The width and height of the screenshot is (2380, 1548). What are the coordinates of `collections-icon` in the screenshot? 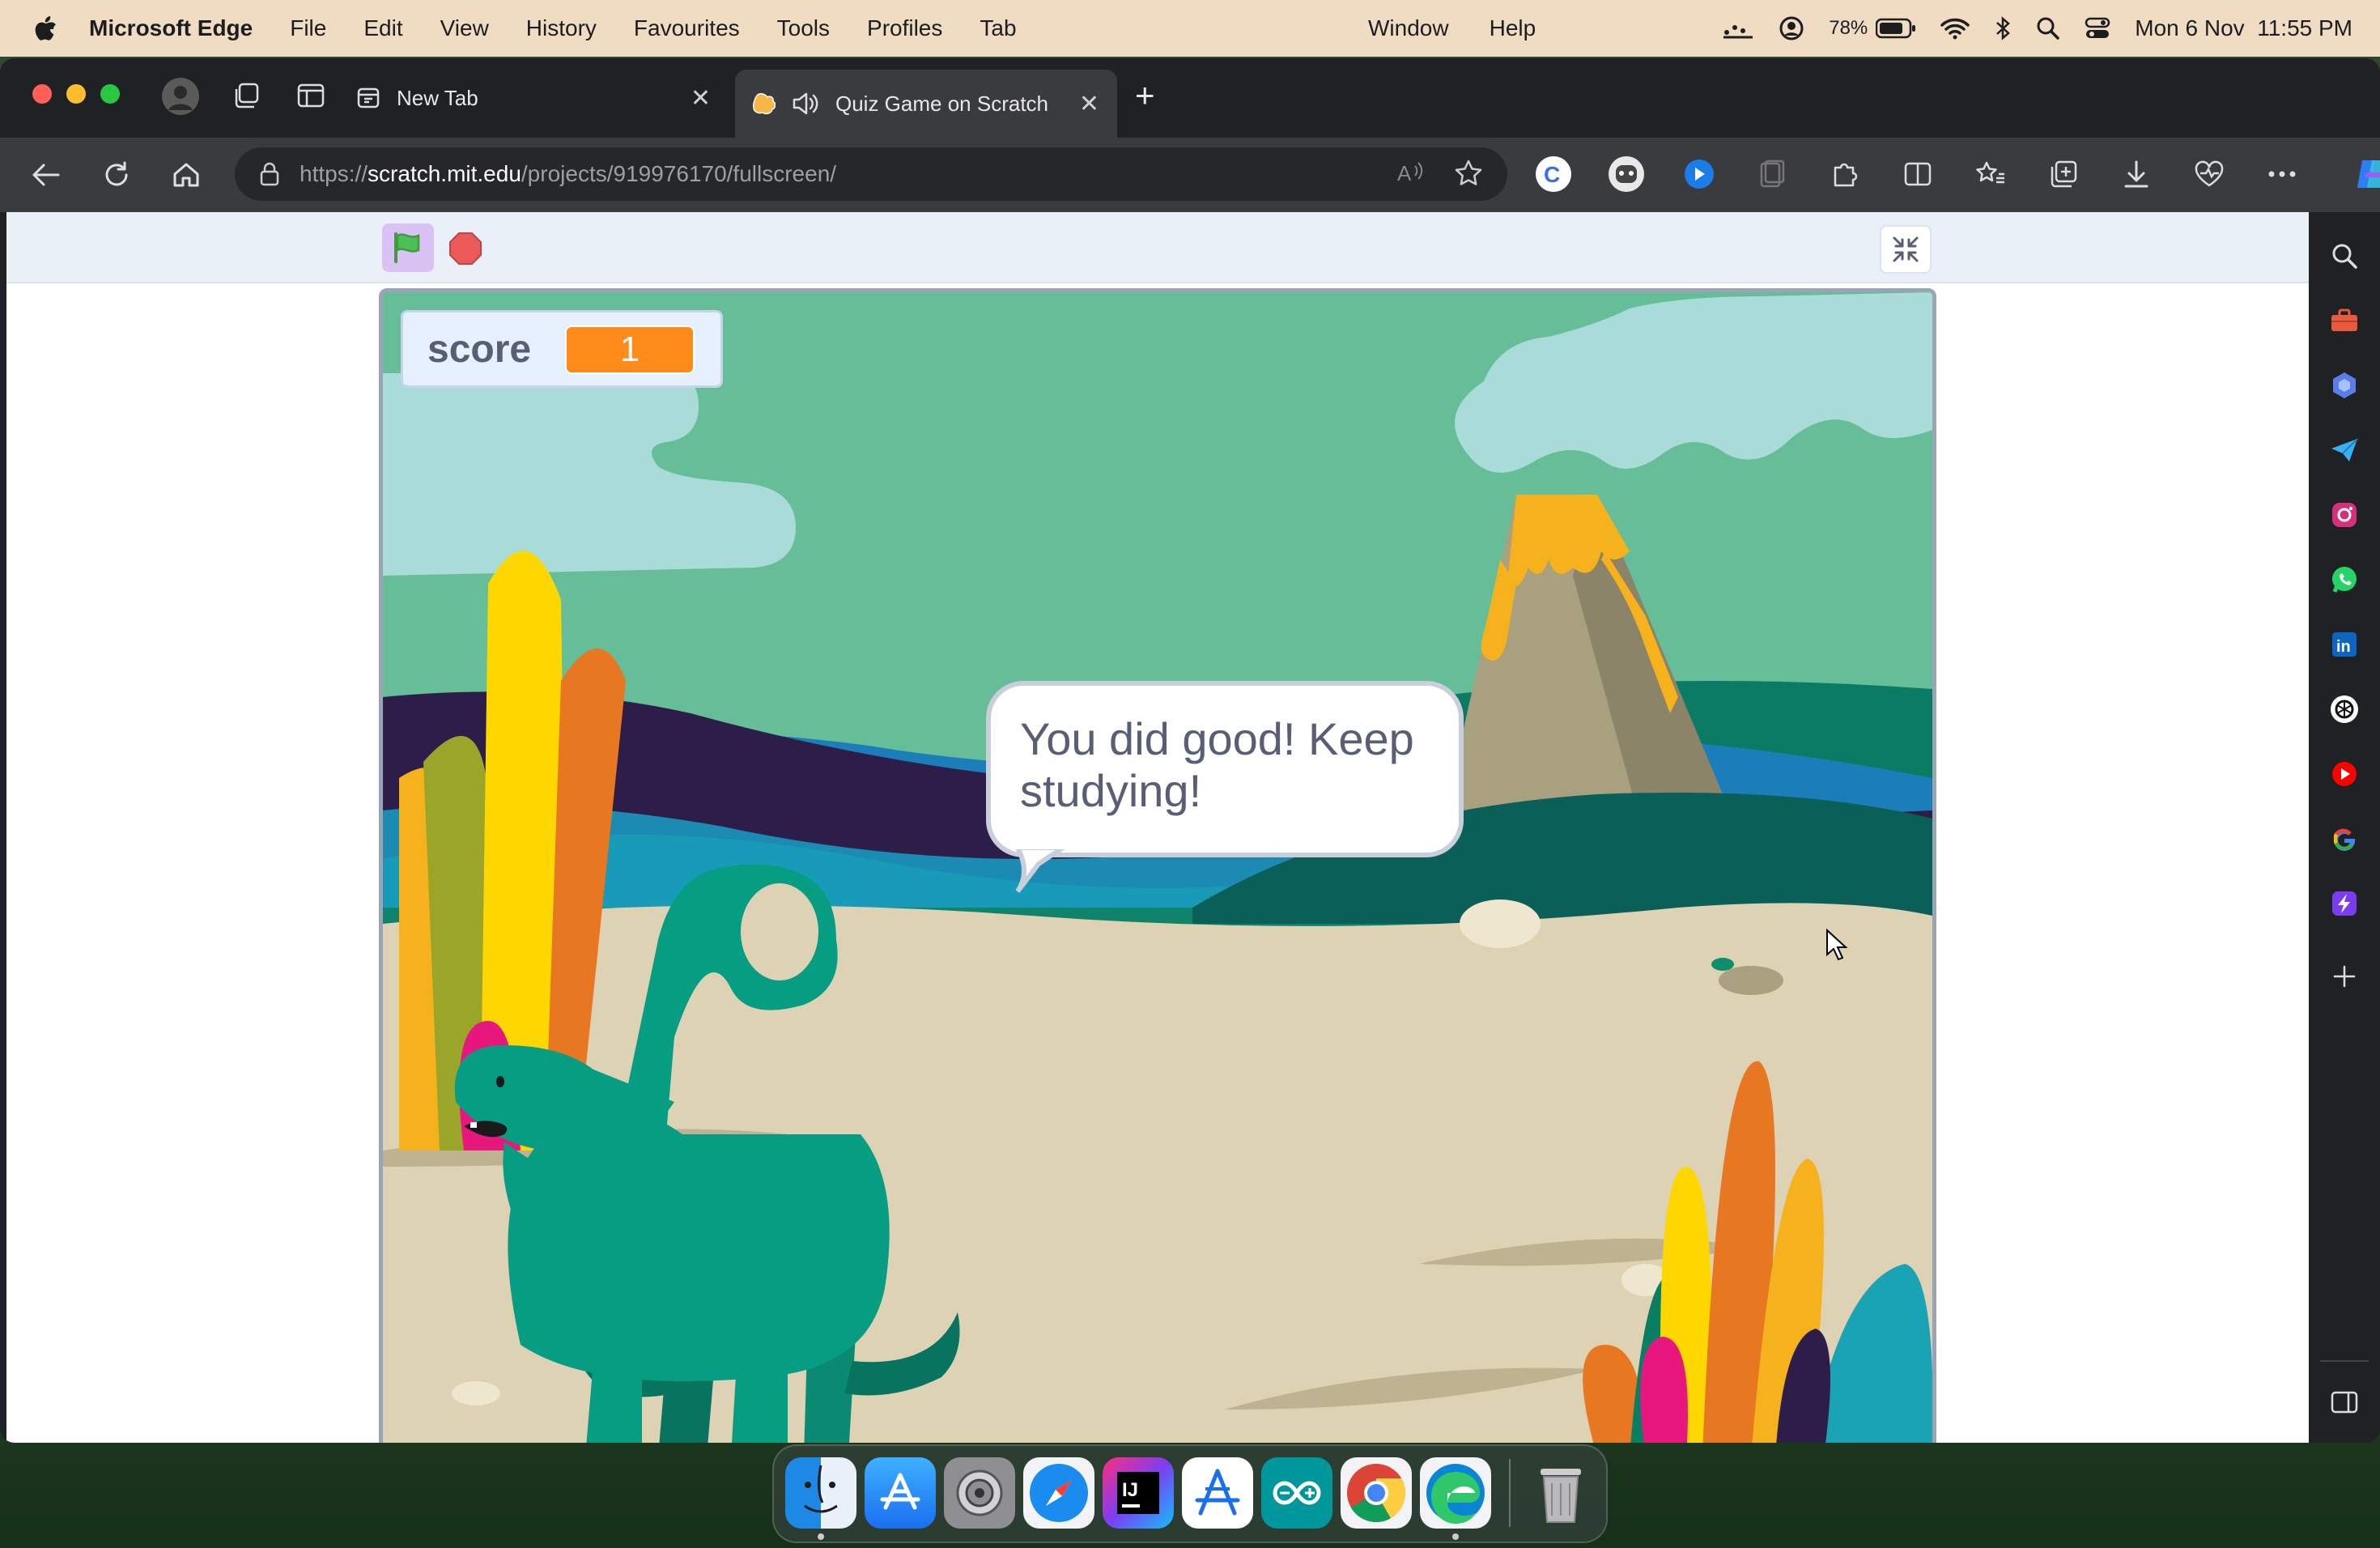 It's located at (2063, 174).